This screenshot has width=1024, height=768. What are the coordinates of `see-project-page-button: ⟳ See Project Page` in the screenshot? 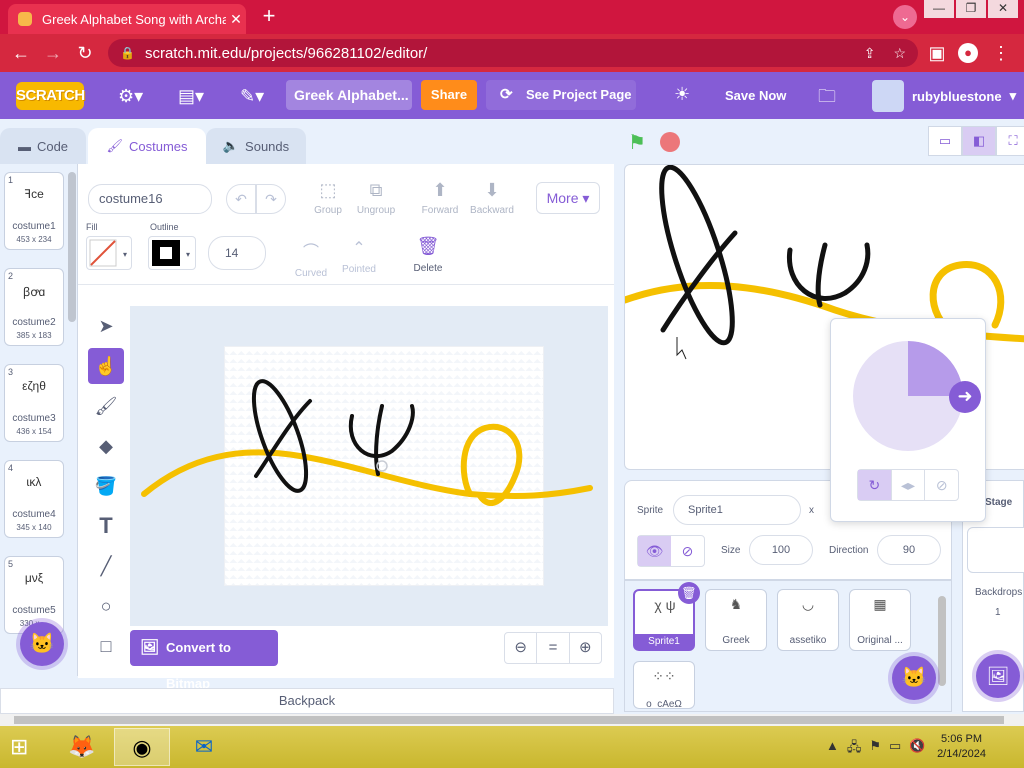 It's located at (561, 95).